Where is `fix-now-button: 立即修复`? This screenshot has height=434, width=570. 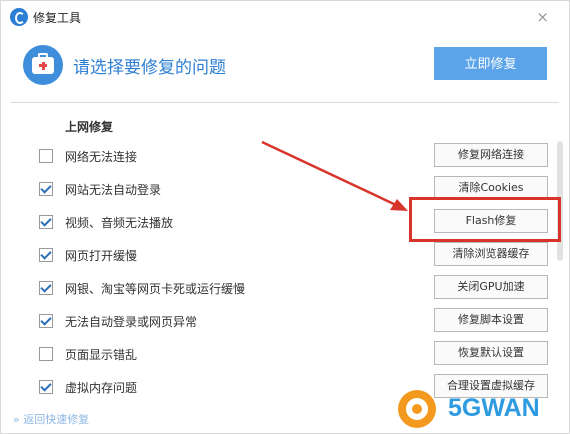 fix-now-button: 立即修复 is located at coordinates (490, 63).